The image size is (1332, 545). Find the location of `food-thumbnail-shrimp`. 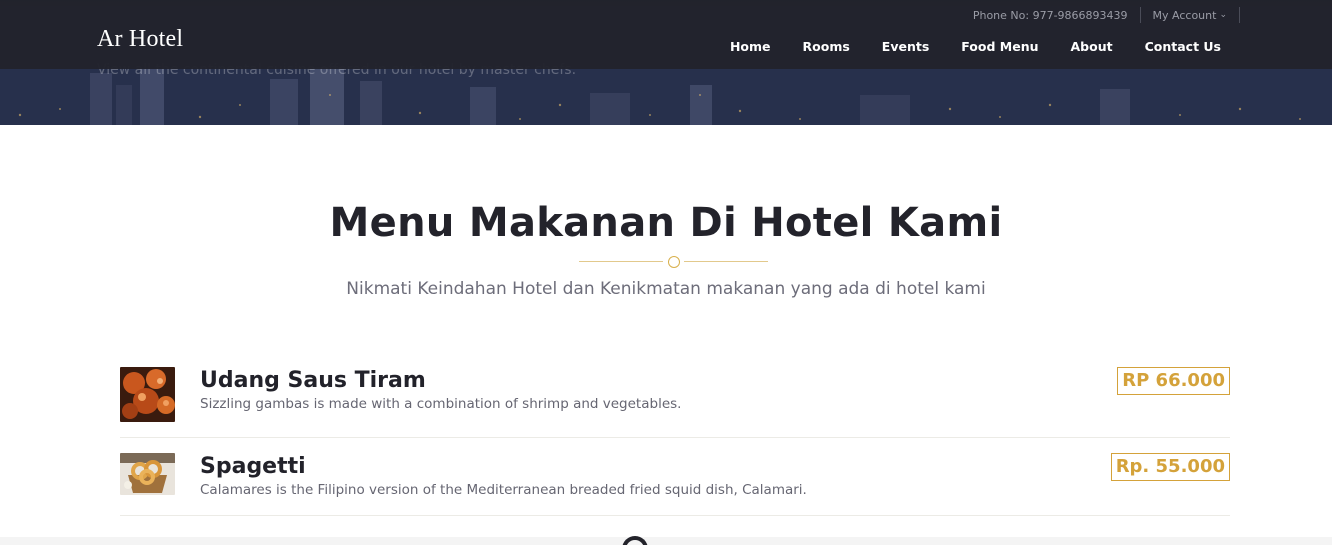

food-thumbnail-shrimp is located at coordinates (147, 394).